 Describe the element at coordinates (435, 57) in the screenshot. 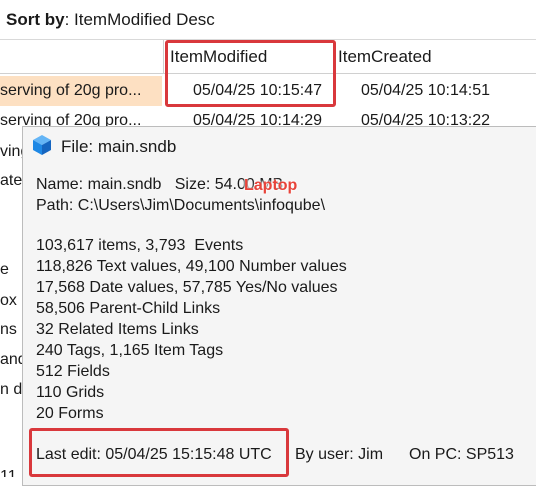

I see `column-header-itemcreated: ItemCreated` at that location.